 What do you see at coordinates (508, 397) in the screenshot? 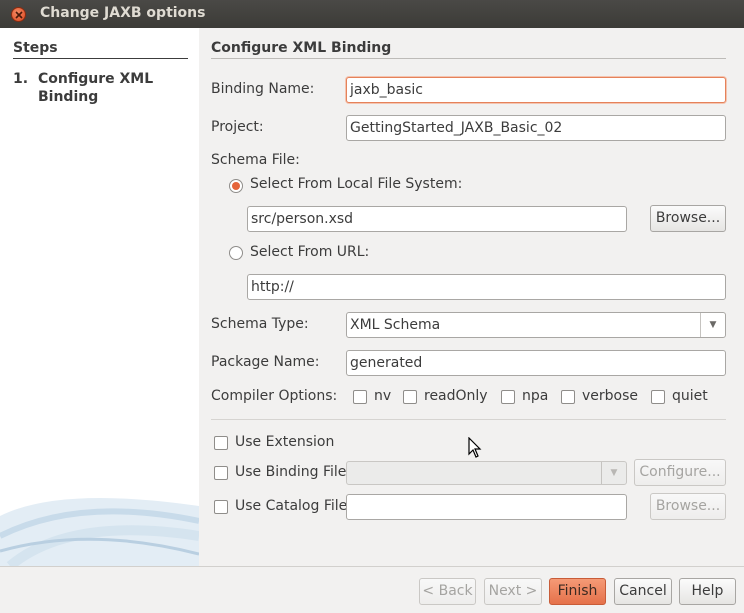
I see `npa-checkbox` at bounding box center [508, 397].